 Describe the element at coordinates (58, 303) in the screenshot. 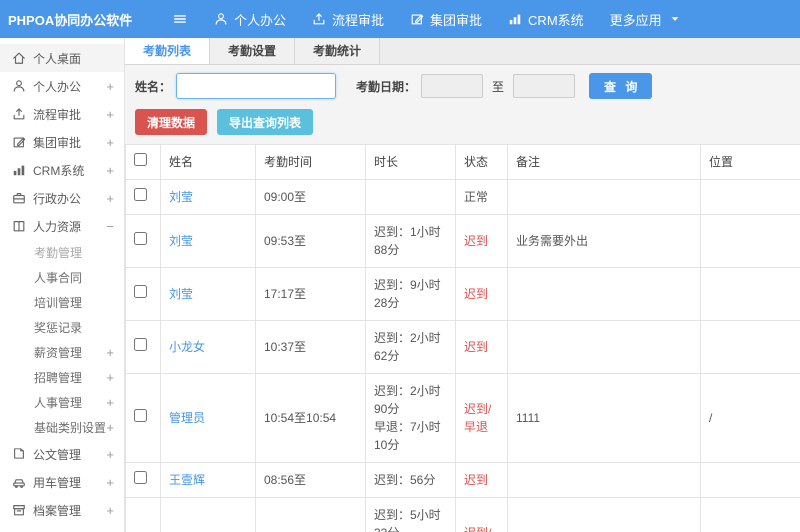

I see `sidebar-item-label: 培训管理` at that location.